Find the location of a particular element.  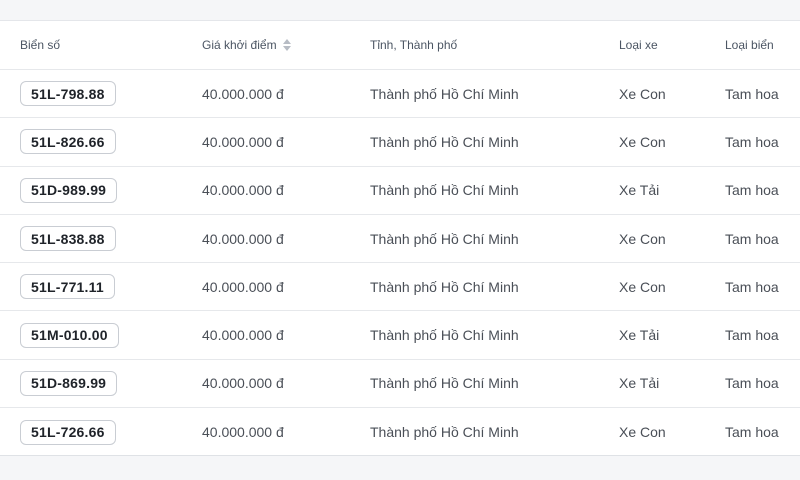

column-header-label: Loại xe is located at coordinates (638, 45).